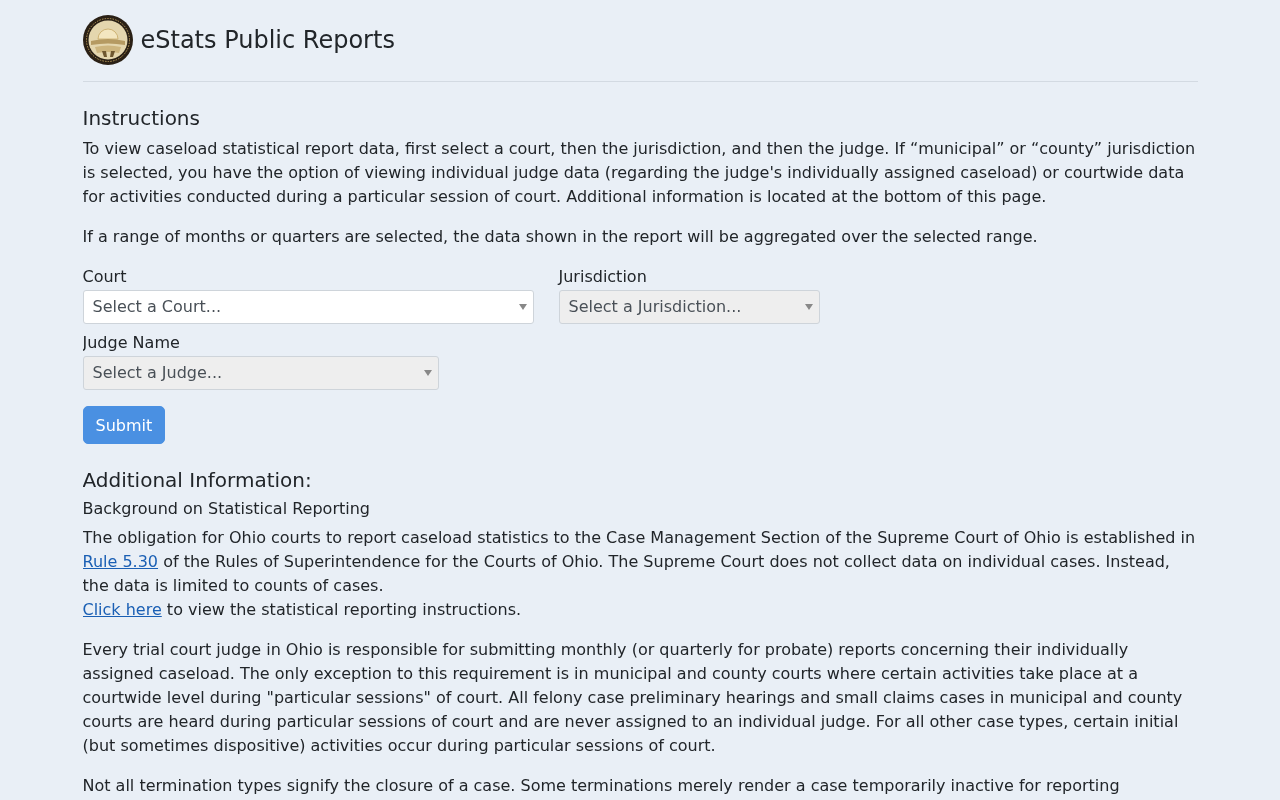 Image resolution: width=1280 pixels, height=800 pixels. What do you see at coordinates (107, 40) in the screenshot?
I see `seal-logo` at bounding box center [107, 40].